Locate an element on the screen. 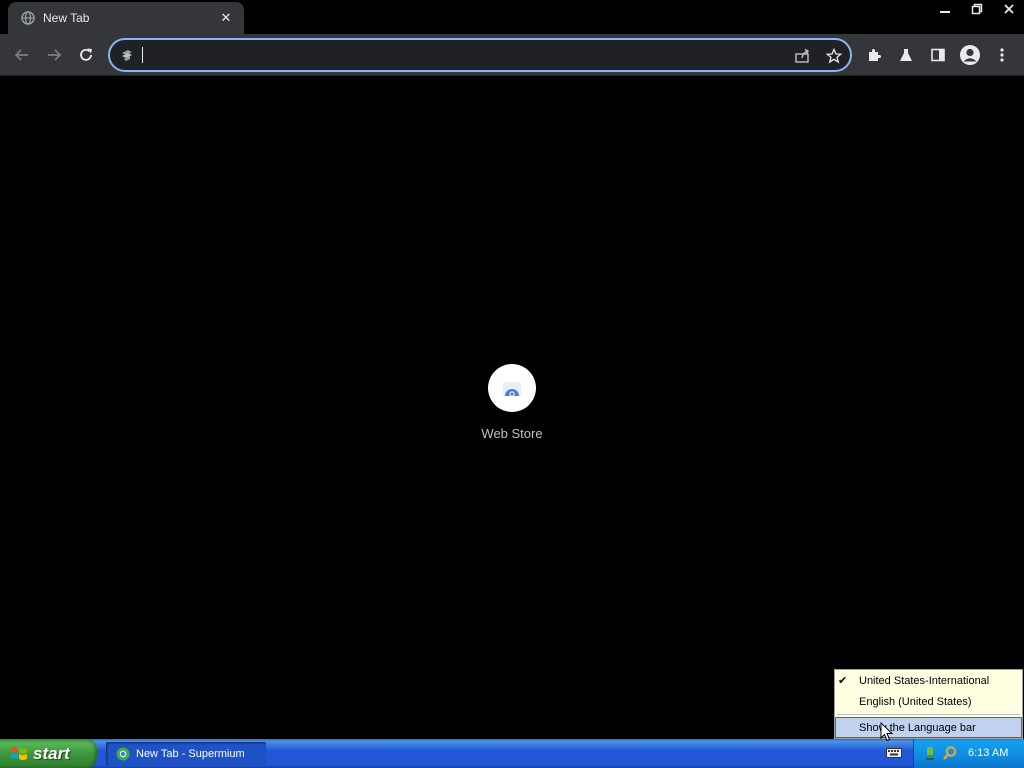 The width and height of the screenshot is (1024, 768). forward-arrow-icon is located at coordinates (55, 55).